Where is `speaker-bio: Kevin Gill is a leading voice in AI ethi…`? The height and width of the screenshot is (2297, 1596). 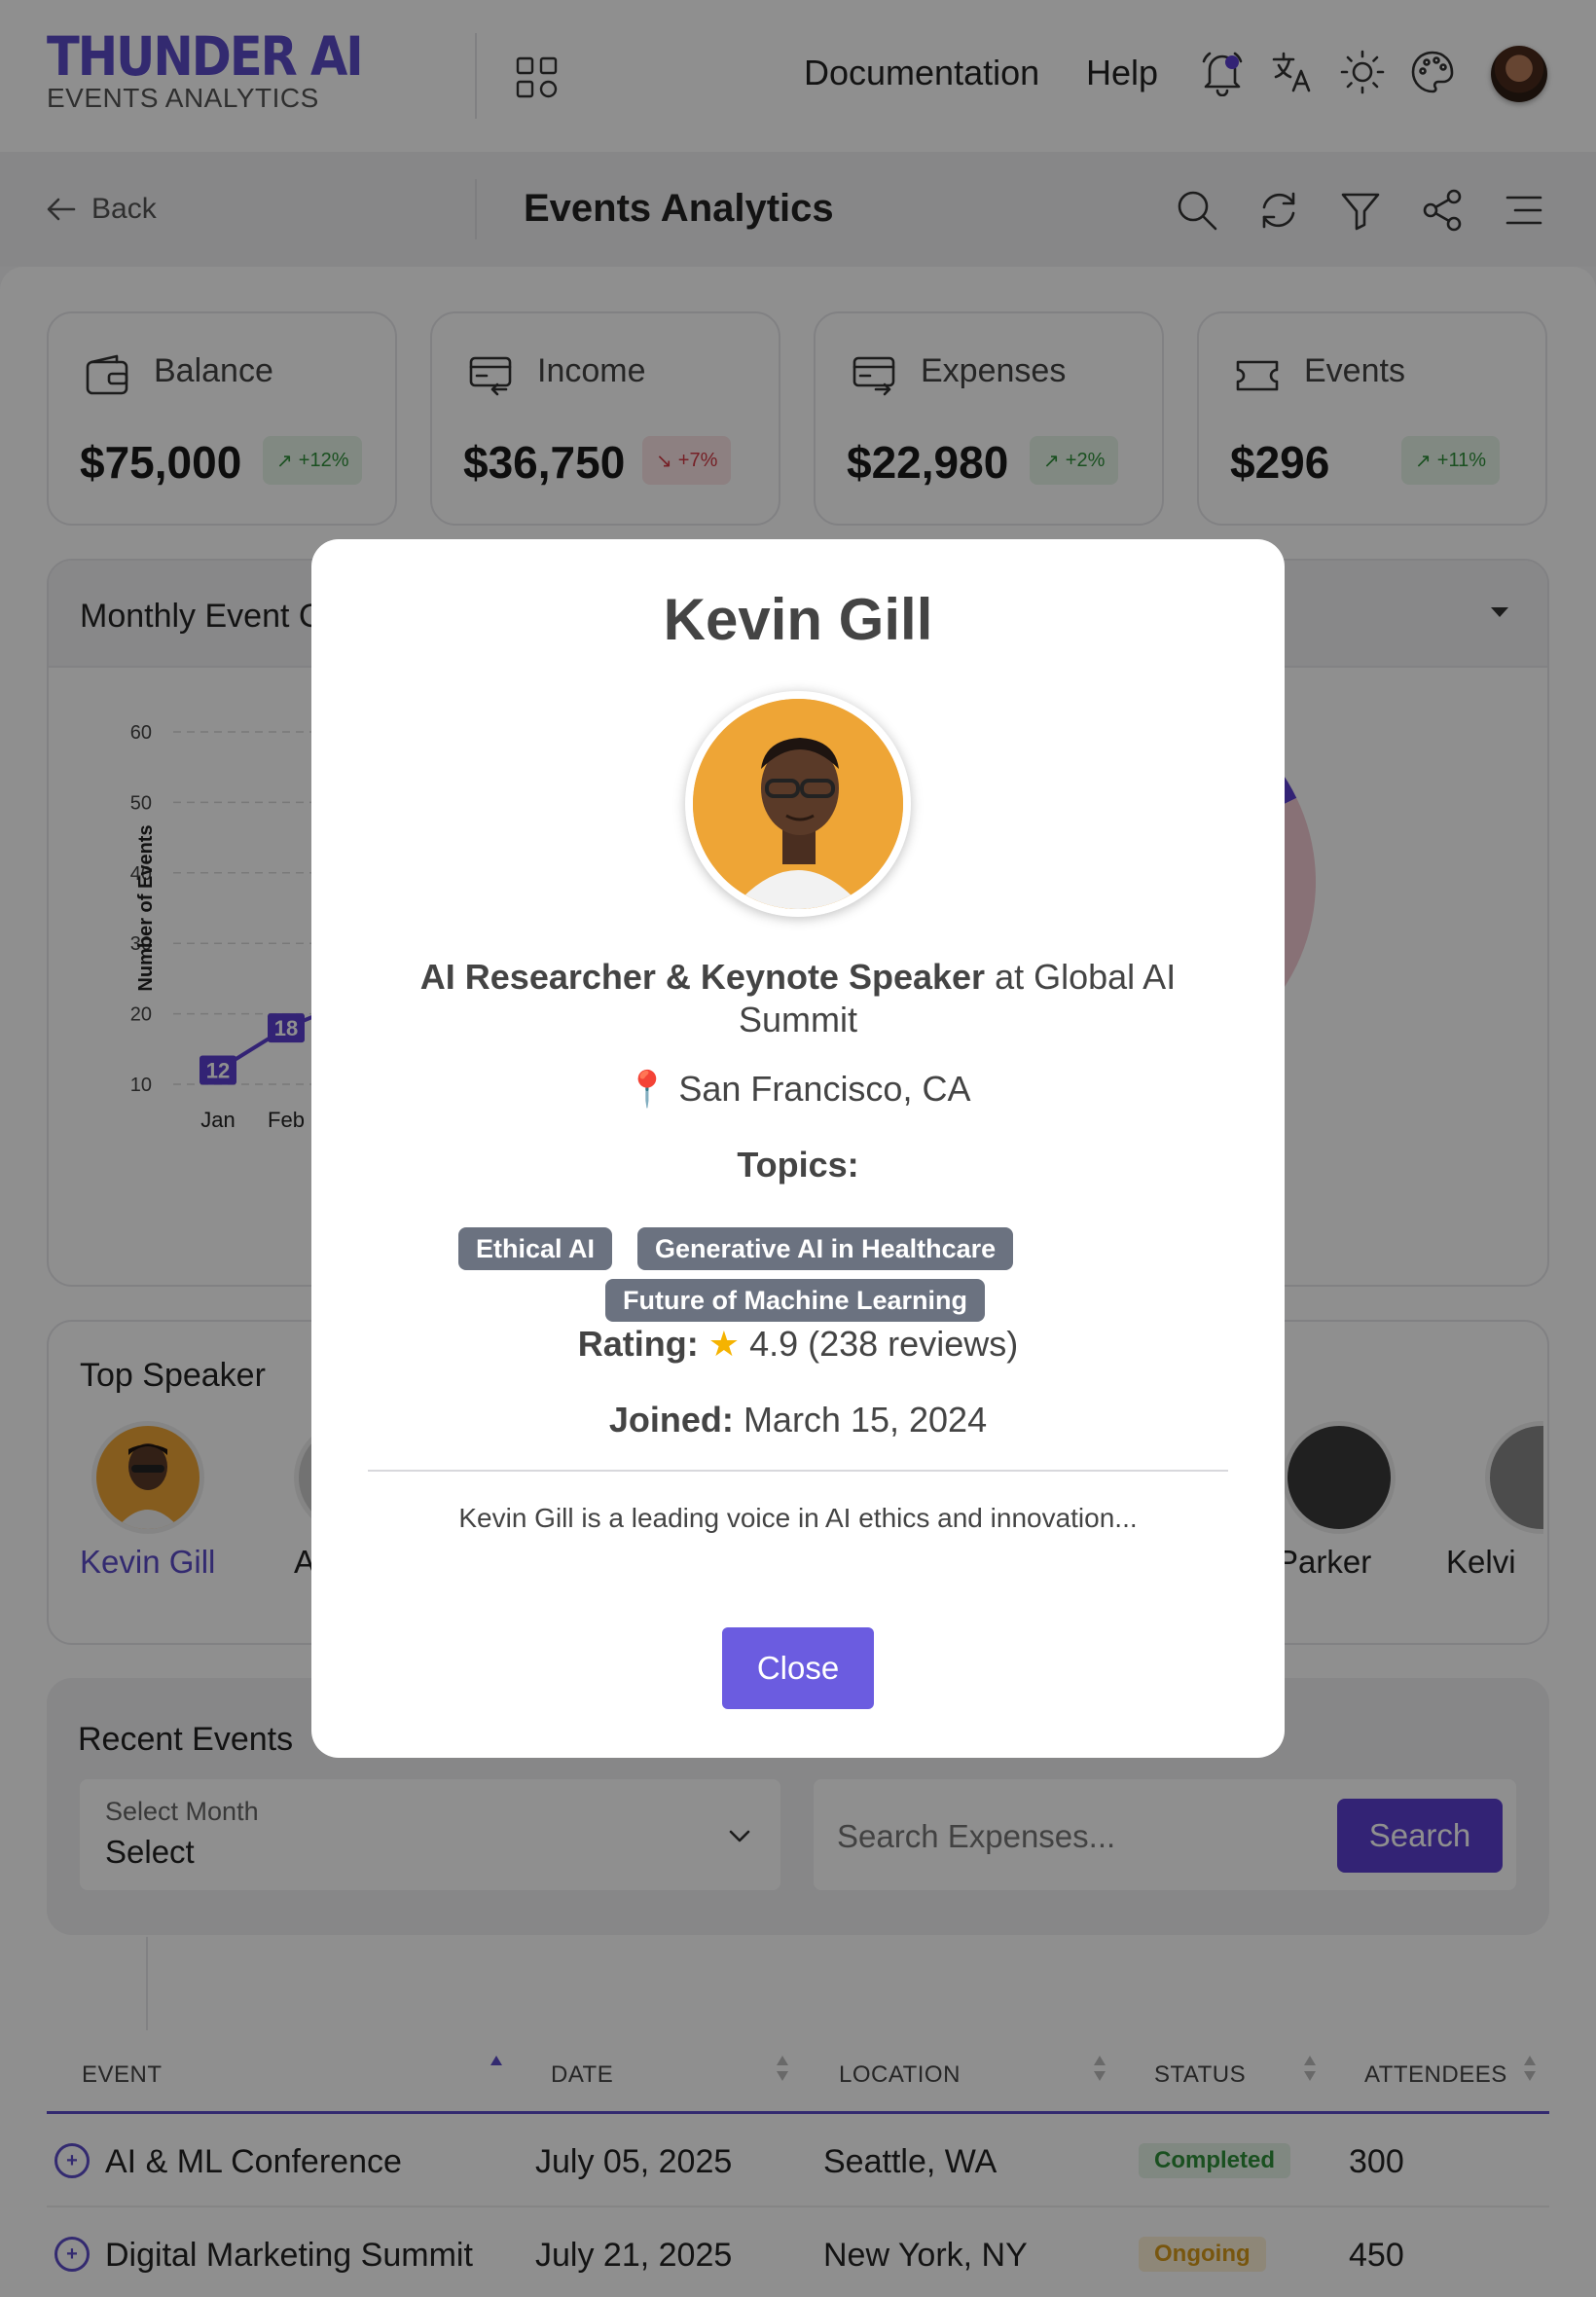 speaker-bio: Kevin Gill is a leading voice in AI ethi… is located at coordinates (798, 1518).